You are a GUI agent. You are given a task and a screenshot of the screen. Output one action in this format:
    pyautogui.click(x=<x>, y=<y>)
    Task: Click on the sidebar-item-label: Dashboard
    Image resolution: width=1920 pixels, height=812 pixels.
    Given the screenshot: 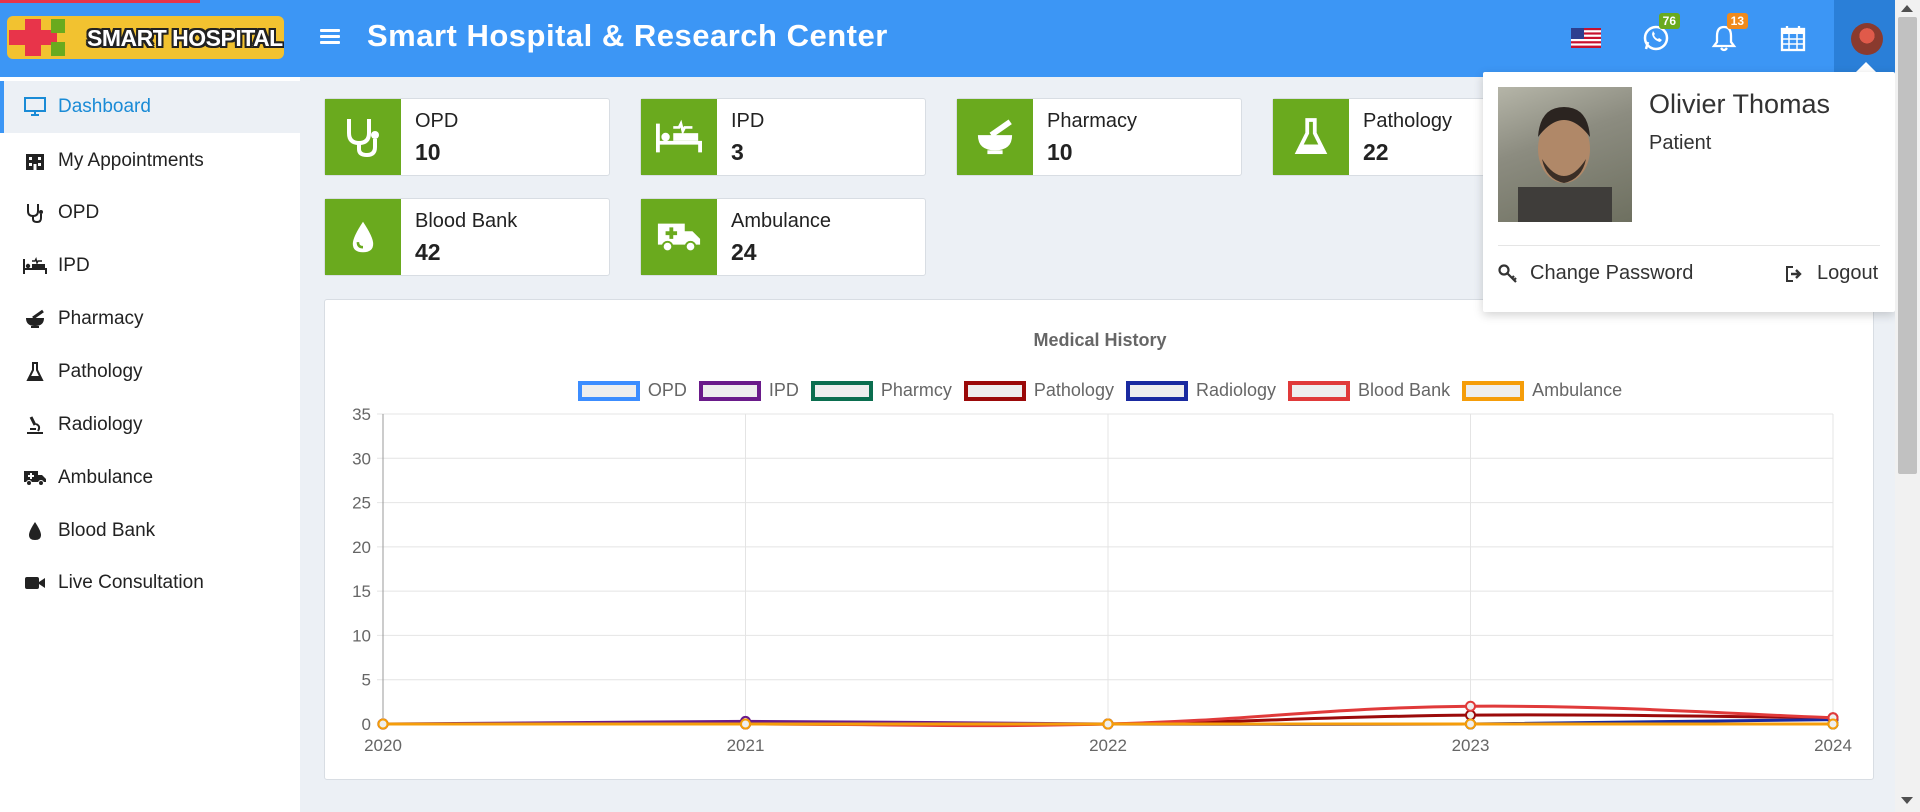 What is the action you would take?
    pyautogui.click(x=104, y=106)
    